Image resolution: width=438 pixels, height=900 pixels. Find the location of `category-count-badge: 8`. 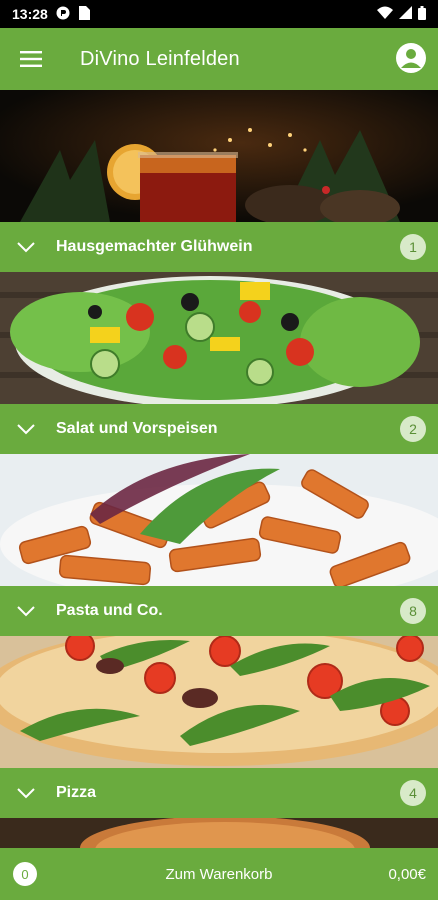

category-count-badge: 8 is located at coordinates (413, 611).